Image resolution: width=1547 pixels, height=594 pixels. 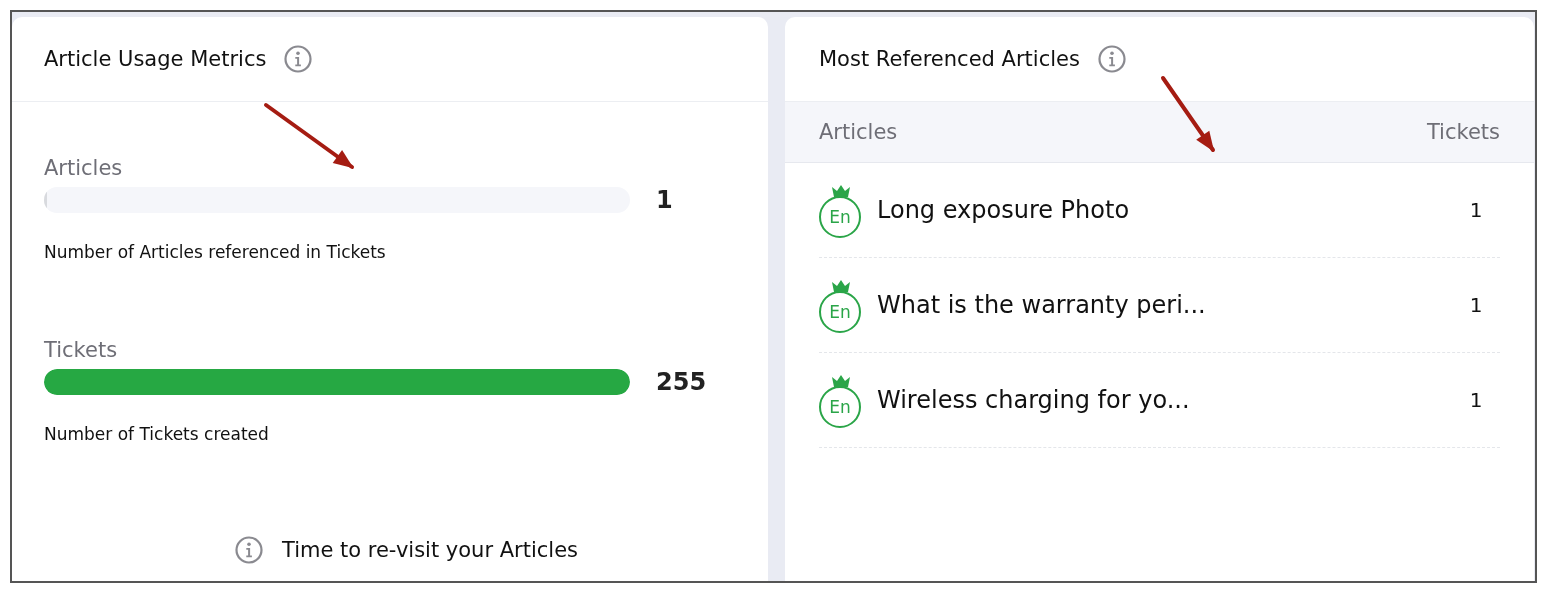 What do you see at coordinates (858, 132) in the screenshot?
I see `column-header: Articles` at bounding box center [858, 132].